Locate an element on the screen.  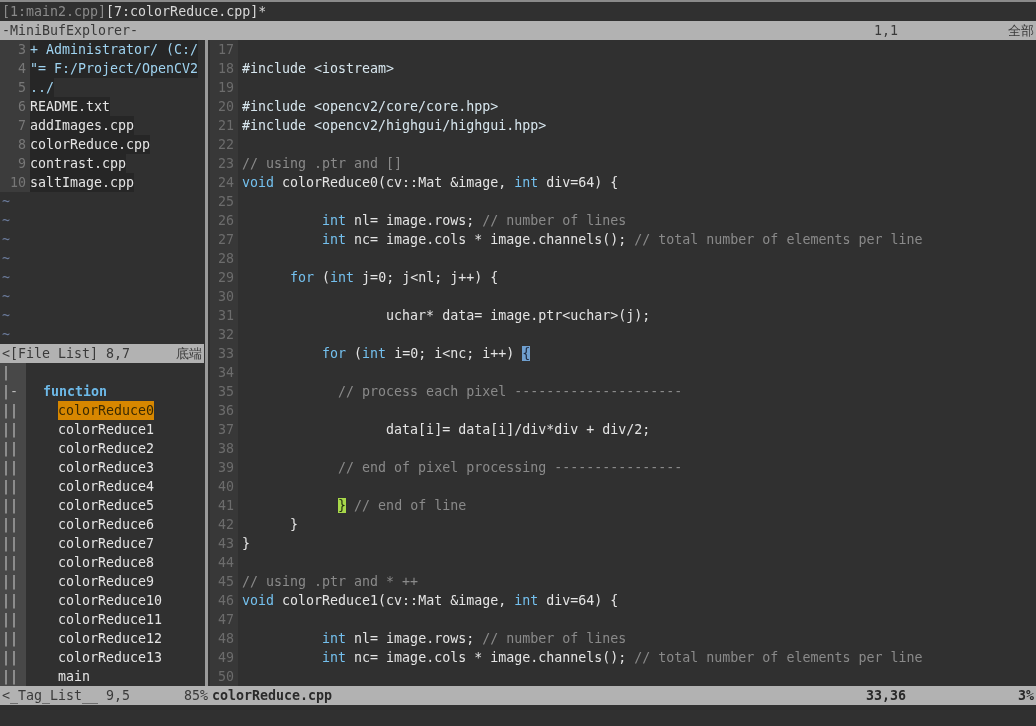
tag-entry: colorReduce1 is located at coordinates (106, 429).